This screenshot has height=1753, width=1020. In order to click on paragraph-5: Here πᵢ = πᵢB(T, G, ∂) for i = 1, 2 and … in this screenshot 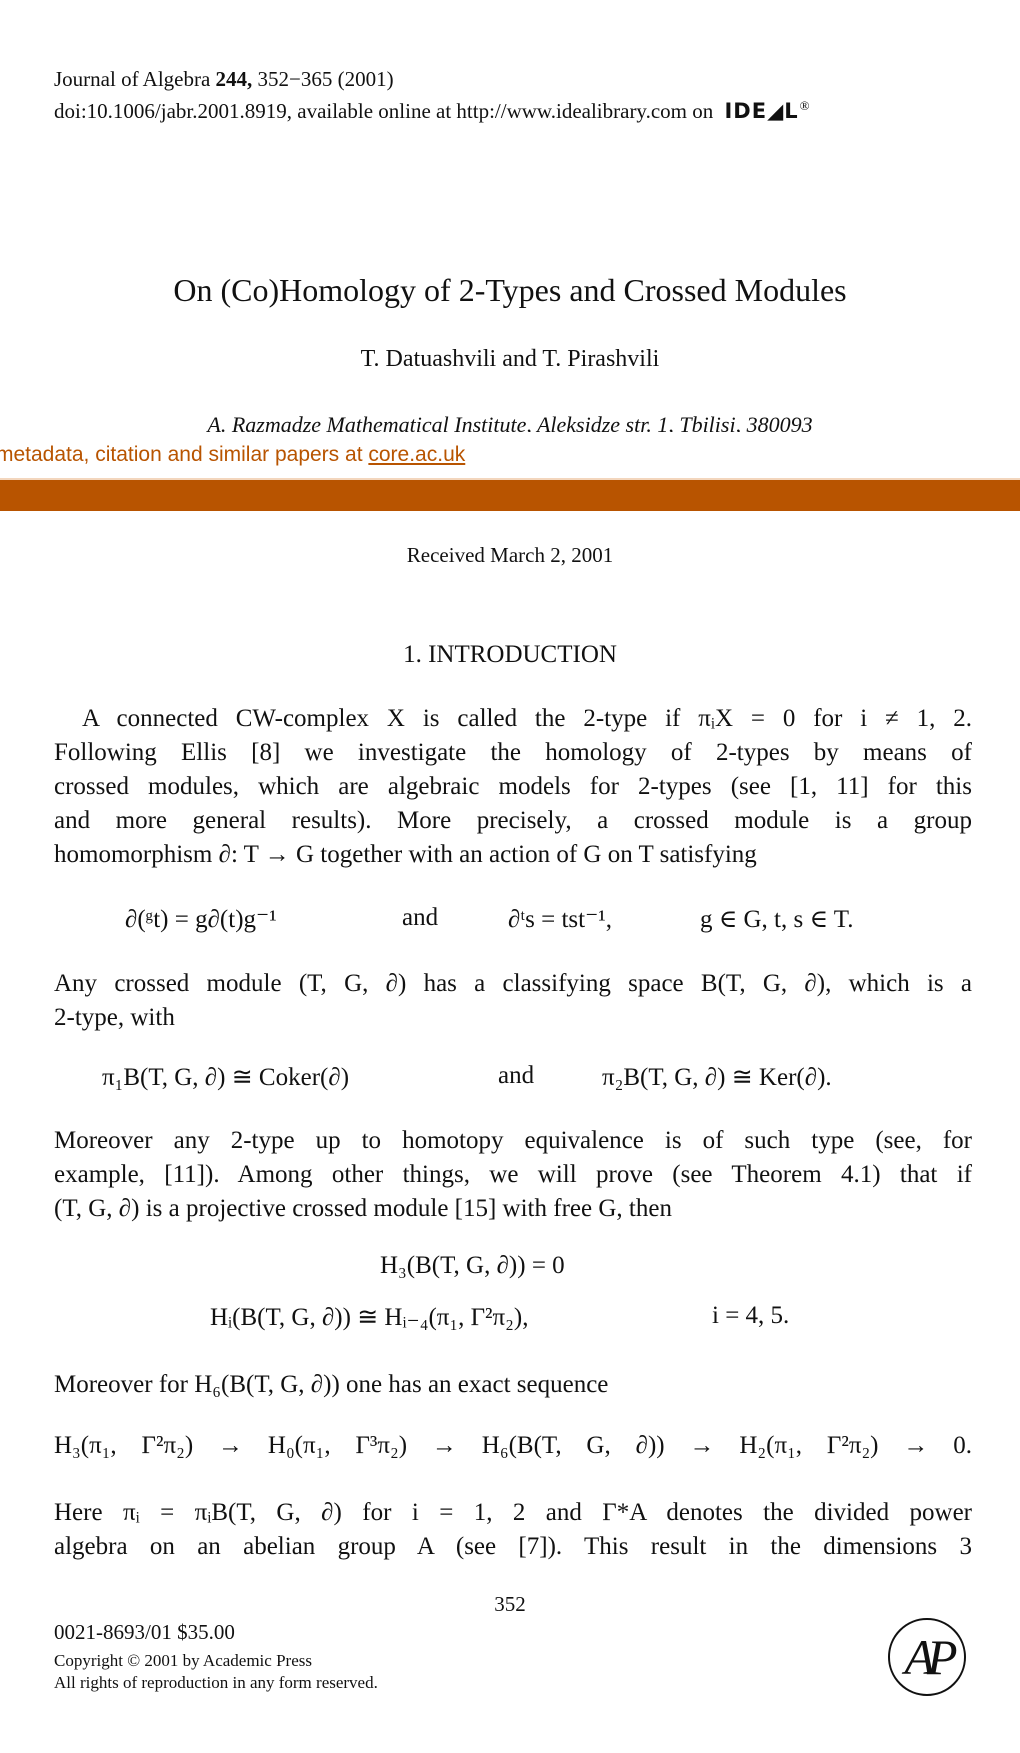, I will do `click(513, 1530)`.